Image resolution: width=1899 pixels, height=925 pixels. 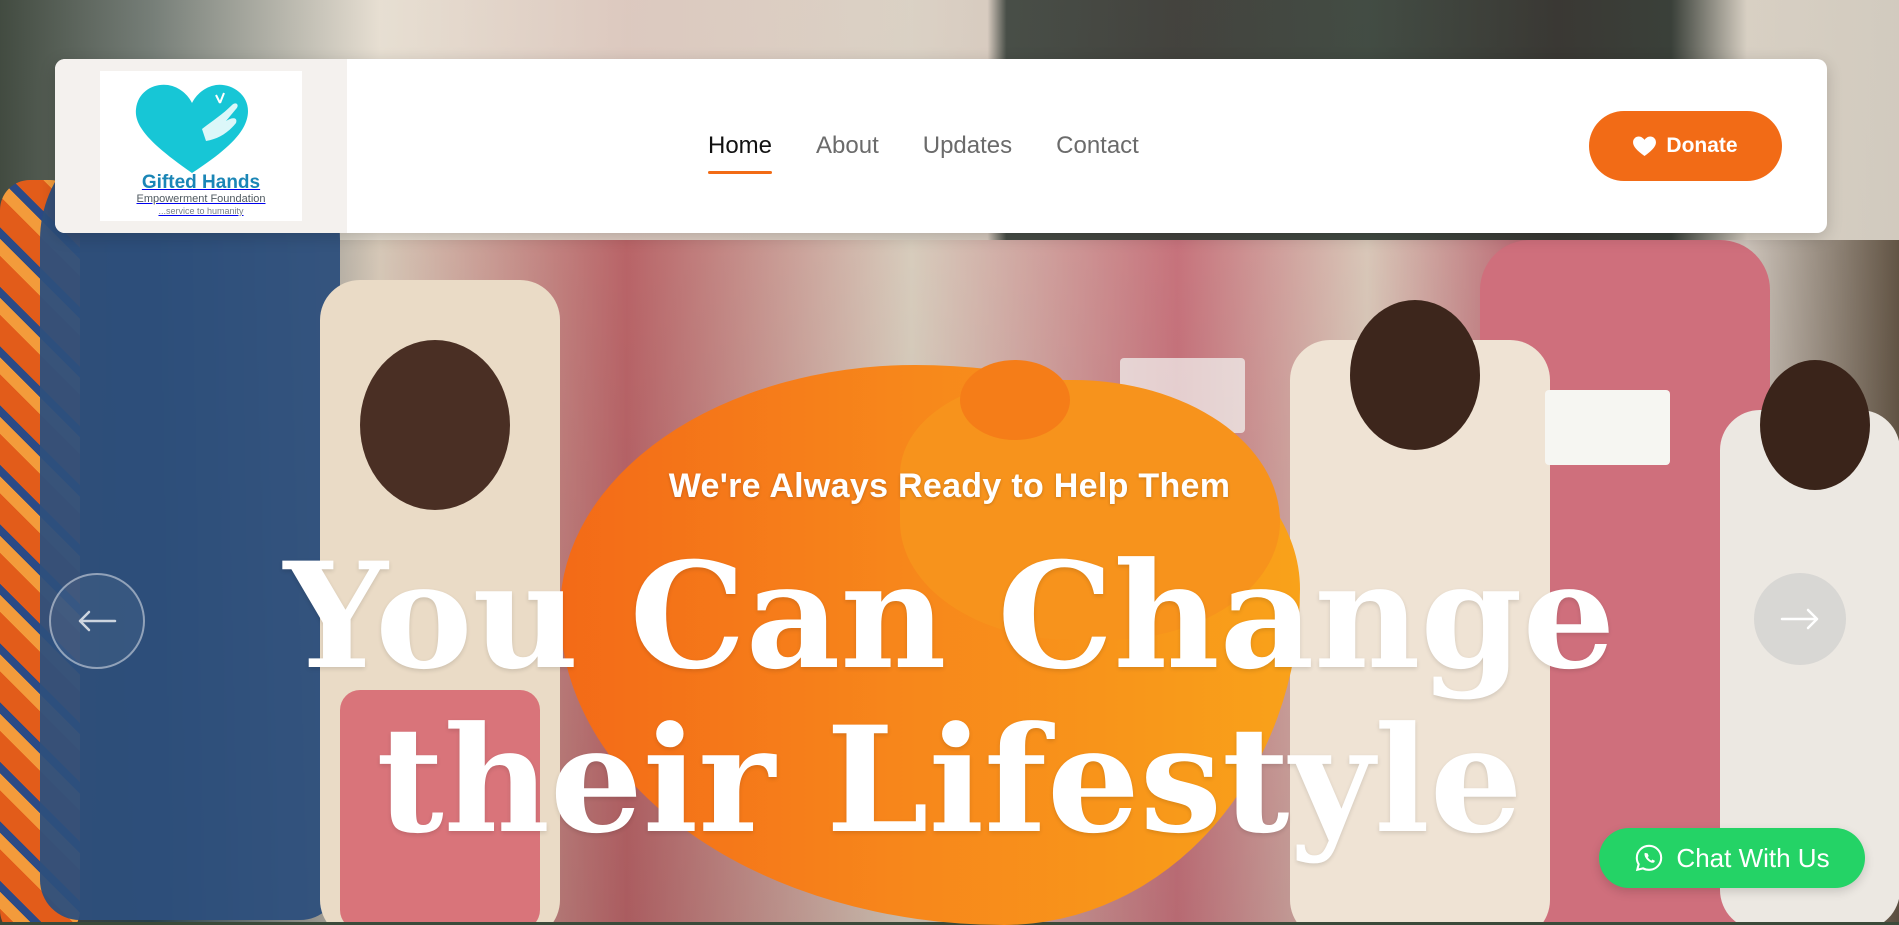 I want to click on logo-tagline: ...service to humanity, so click(x=201, y=211).